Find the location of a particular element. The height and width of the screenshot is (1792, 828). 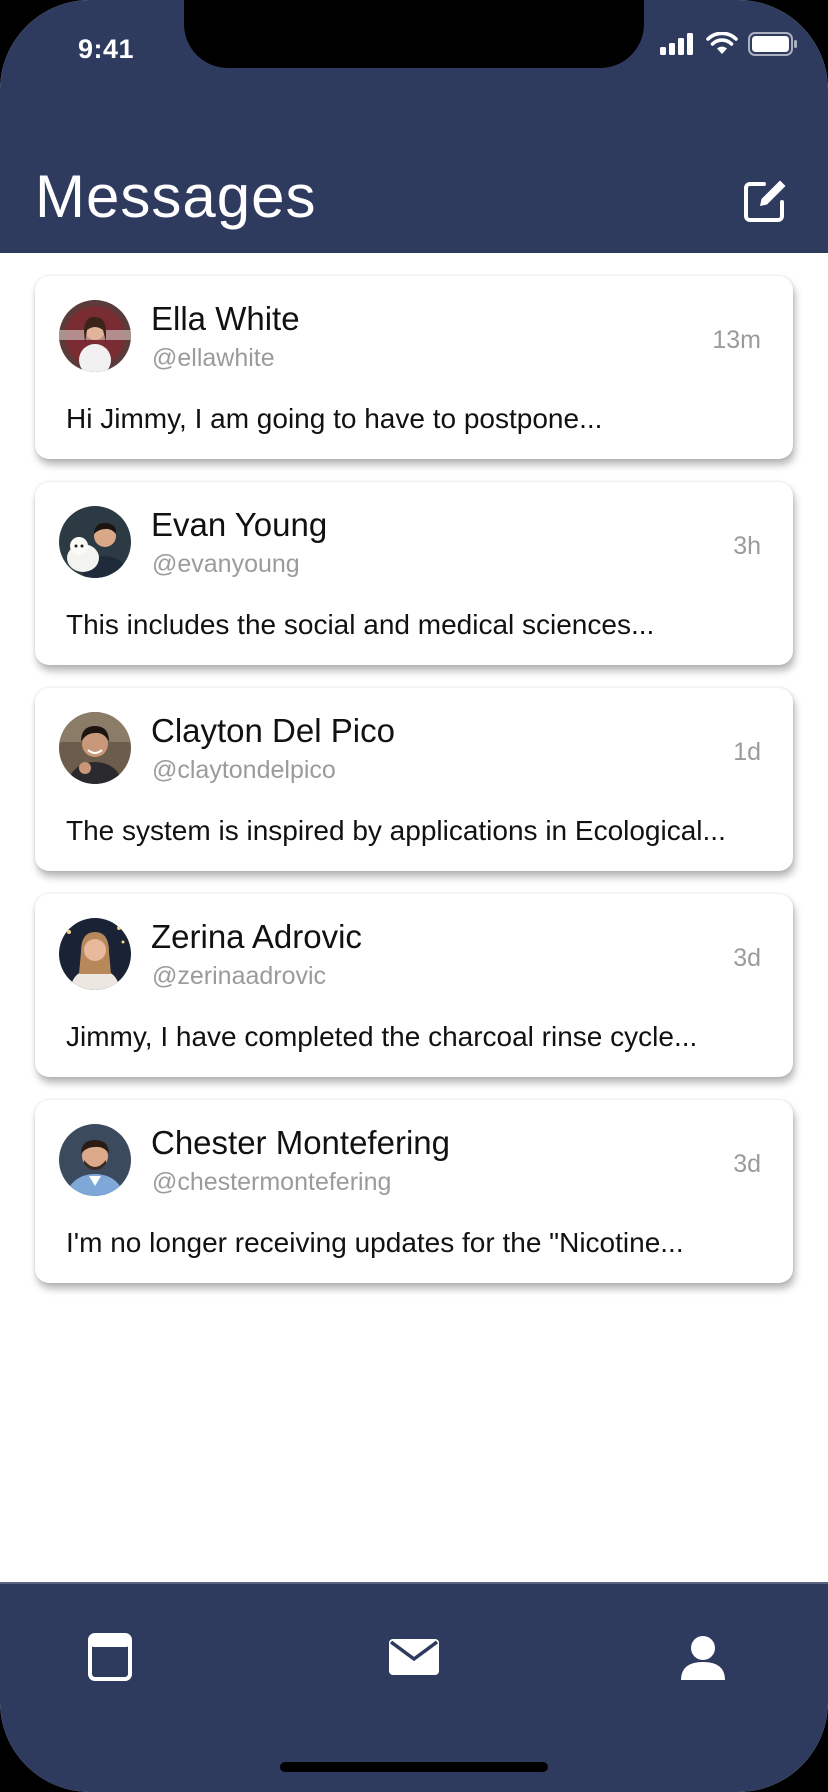

sender-handle: @evanyoung is located at coordinates (226, 564).